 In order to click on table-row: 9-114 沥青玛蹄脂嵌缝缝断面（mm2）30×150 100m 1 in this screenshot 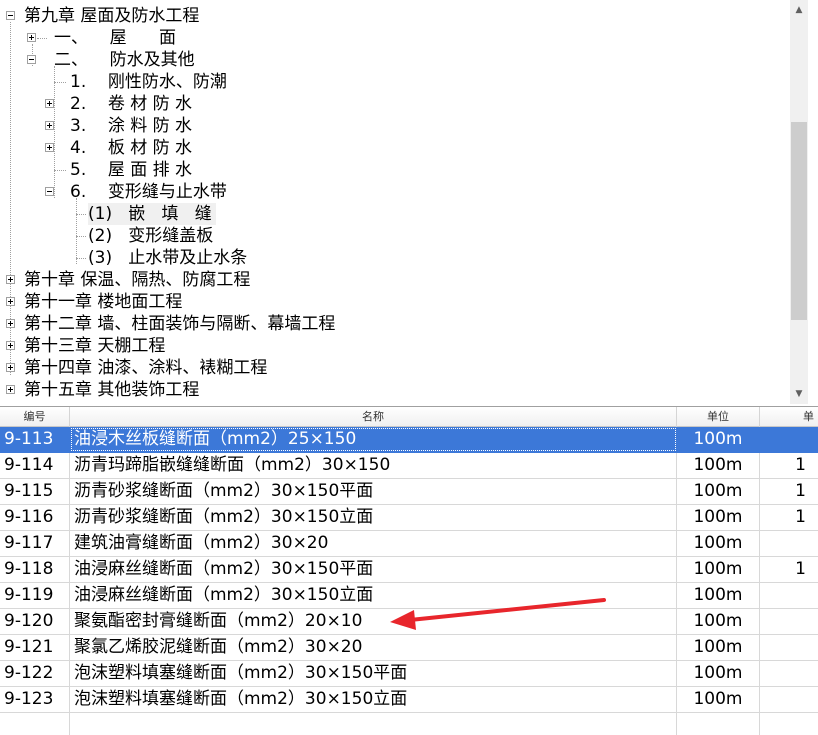, I will do `click(409, 466)`.